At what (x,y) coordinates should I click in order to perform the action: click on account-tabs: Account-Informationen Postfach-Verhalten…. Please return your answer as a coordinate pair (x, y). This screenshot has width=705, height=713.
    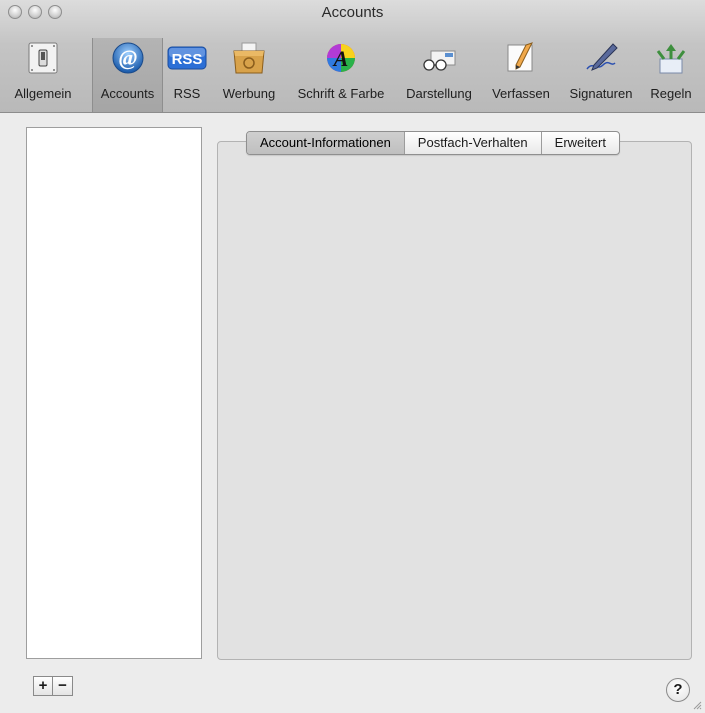
    Looking at the image, I should click on (433, 143).